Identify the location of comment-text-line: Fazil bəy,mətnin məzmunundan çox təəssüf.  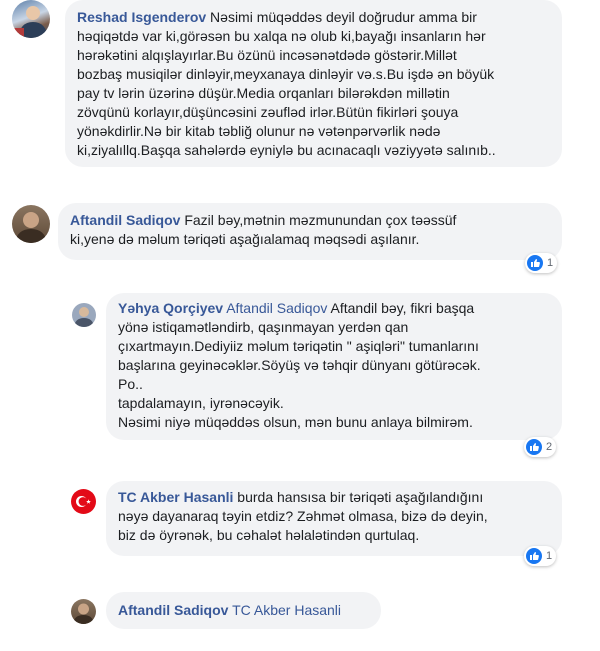
(320, 220).